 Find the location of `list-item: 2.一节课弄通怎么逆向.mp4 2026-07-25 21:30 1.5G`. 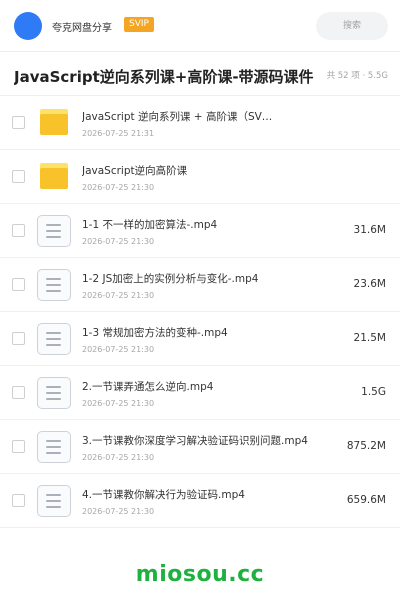

list-item: 2.一节课弄通怎么逆向.mp4 2026-07-25 21:30 1.5G is located at coordinates (200, 393).